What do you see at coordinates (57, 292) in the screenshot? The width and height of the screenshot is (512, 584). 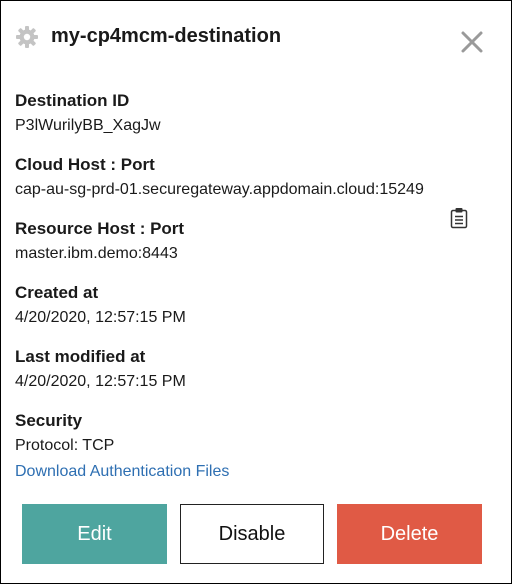 I see `created-at-label: Created at` at bounding box center [57, 292].